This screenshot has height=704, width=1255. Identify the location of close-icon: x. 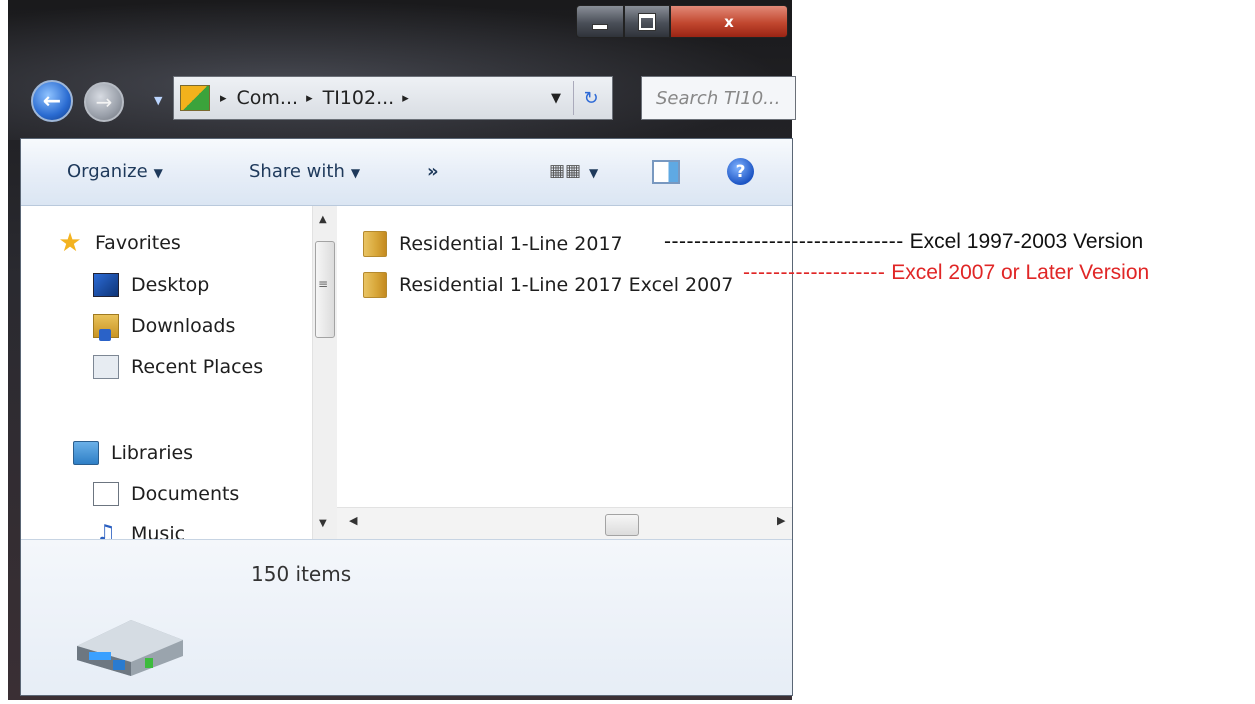
(729, 21).